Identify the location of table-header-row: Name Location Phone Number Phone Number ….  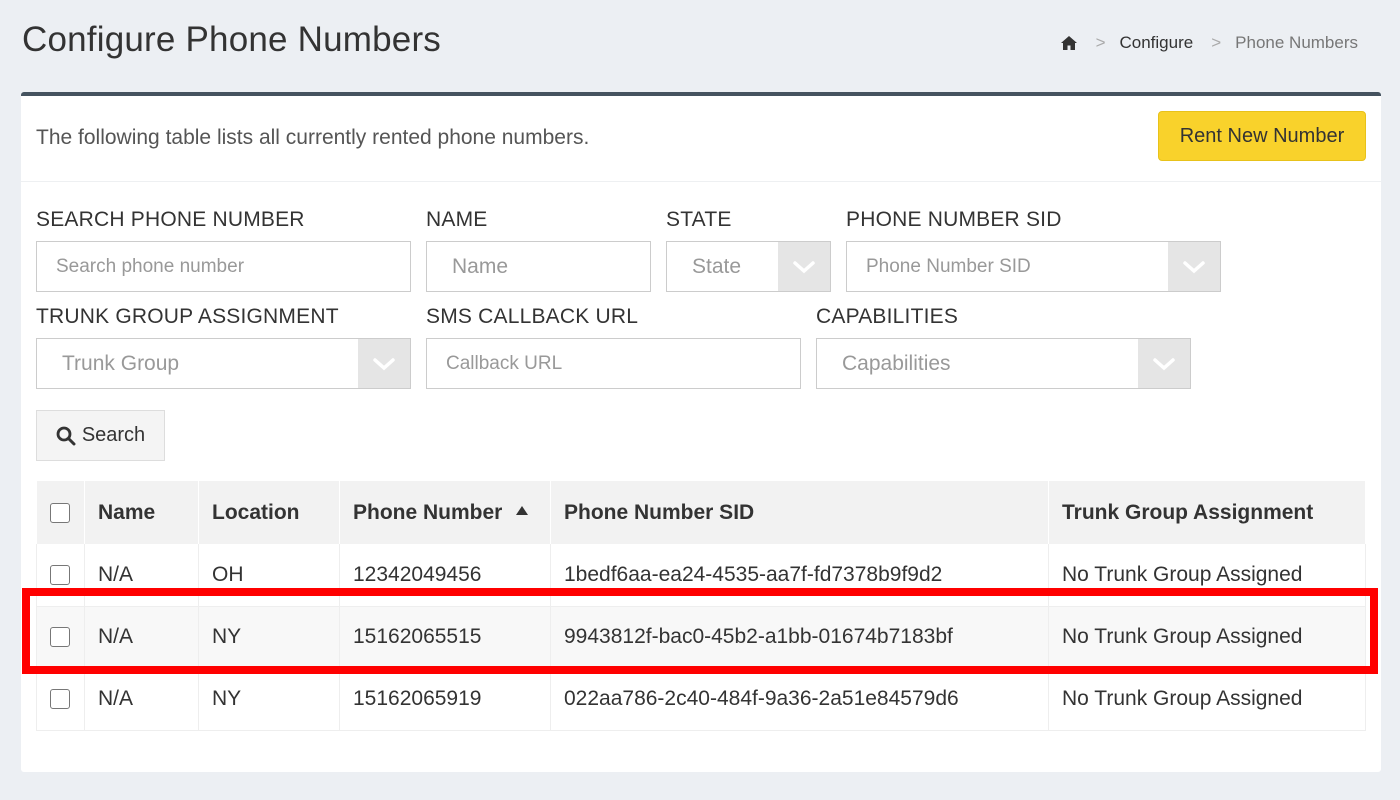
(701, 512).